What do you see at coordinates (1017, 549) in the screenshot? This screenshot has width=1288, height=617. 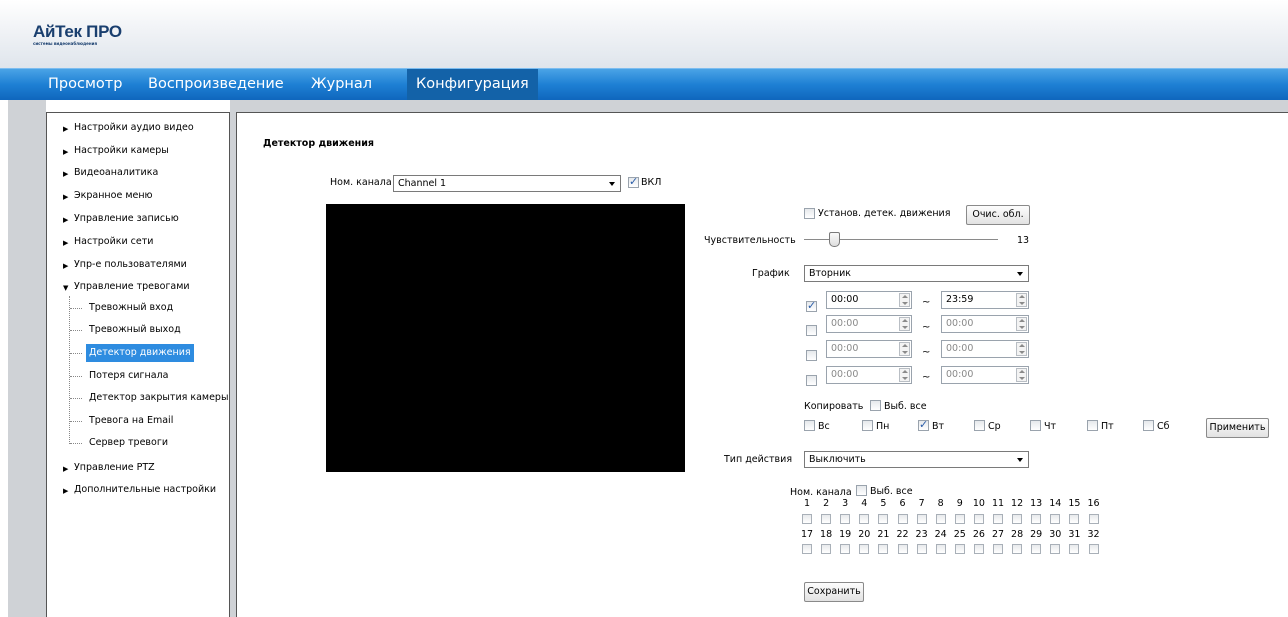 I see `channel-28-checkbox` at bounding box center [1017, 549].